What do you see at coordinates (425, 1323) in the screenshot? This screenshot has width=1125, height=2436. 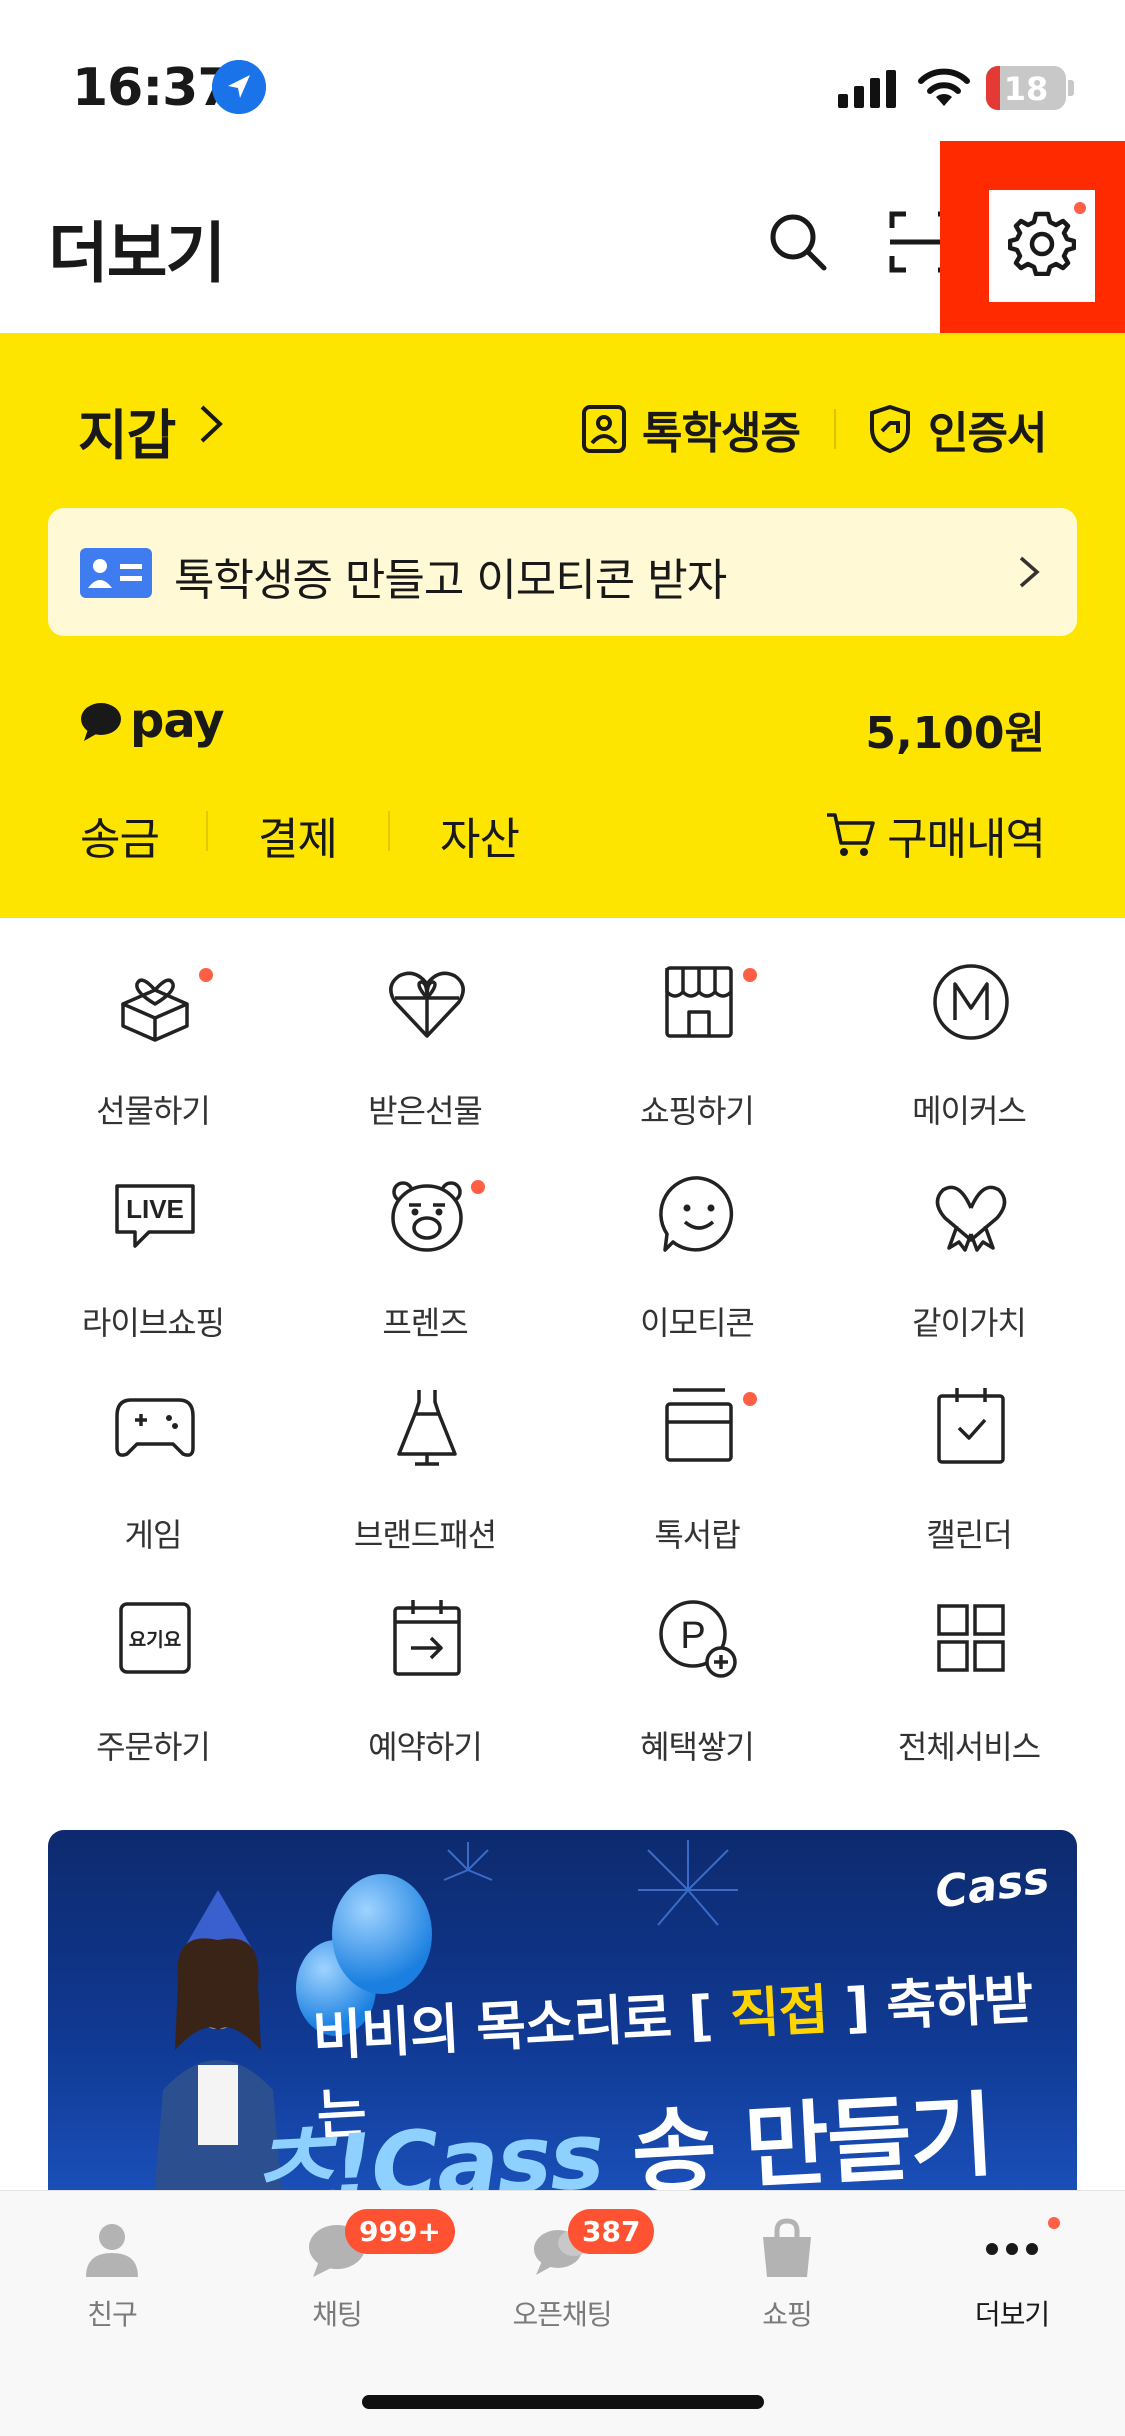 I see `service-label: 프렌즈` at bounding box center [425, 1323].